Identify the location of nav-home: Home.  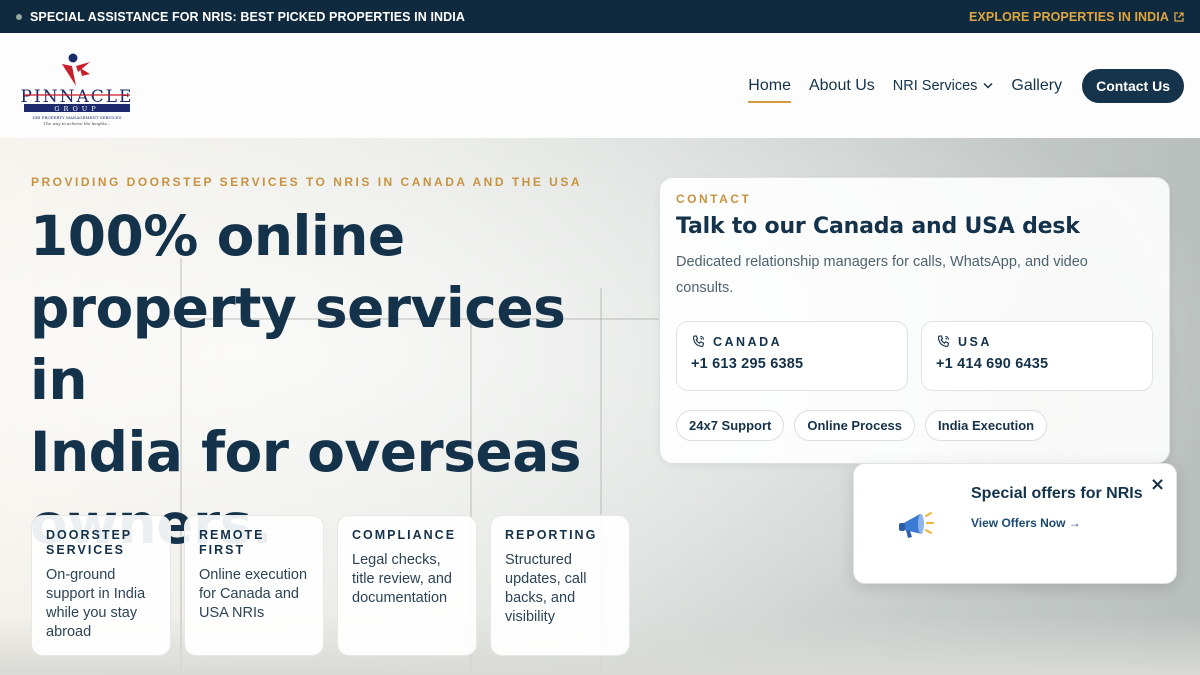
(769, 87).